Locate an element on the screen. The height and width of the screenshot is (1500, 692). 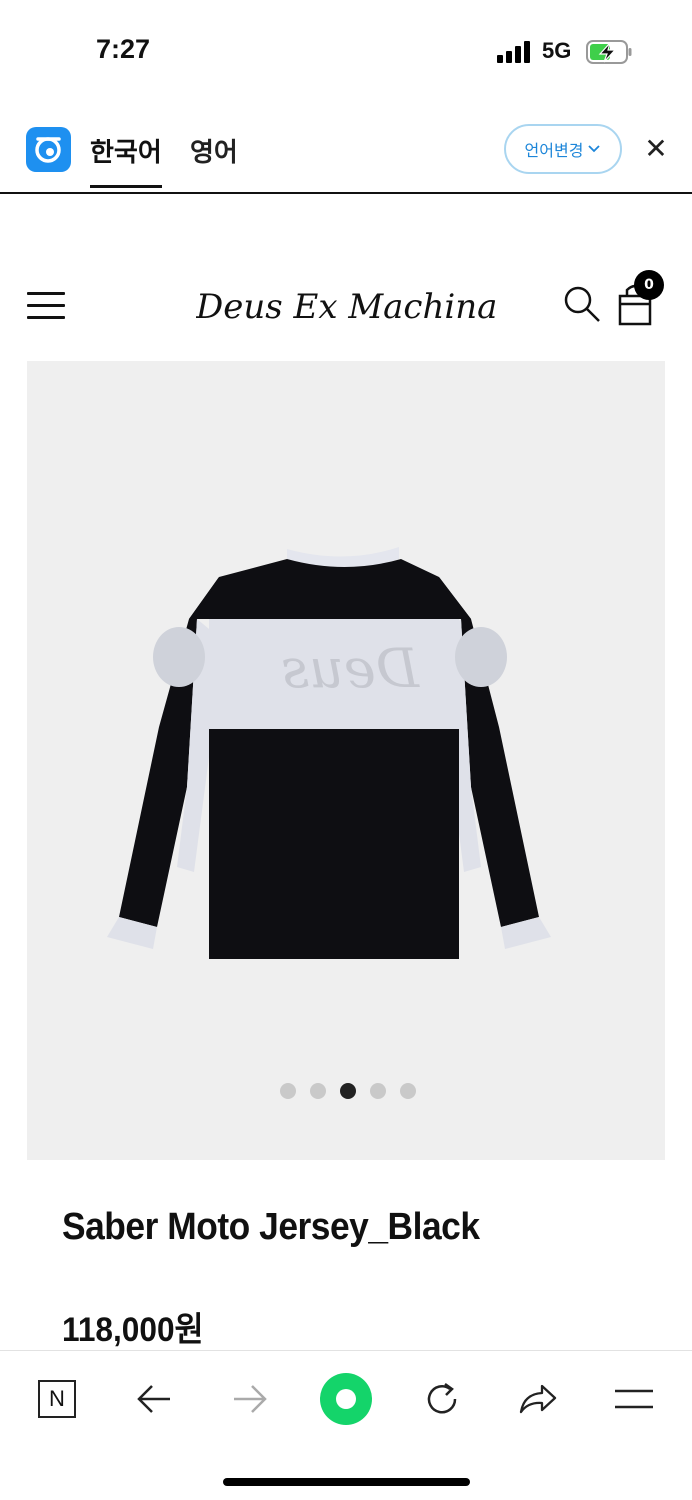
product-price: 118,000원 is located at coordinates (133, 1330).